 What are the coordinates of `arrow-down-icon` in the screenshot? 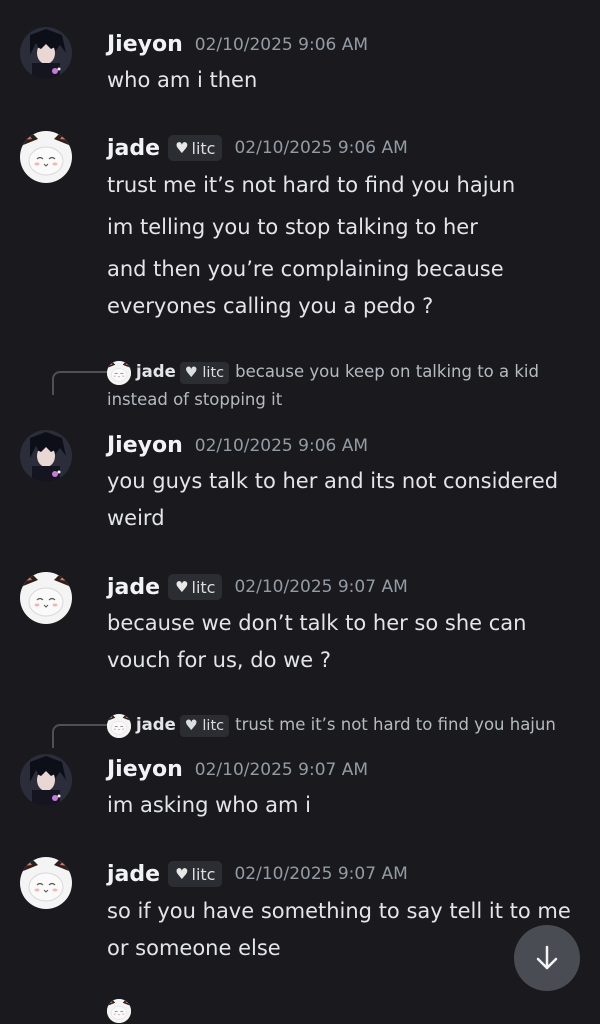 It's located at (547, 957).